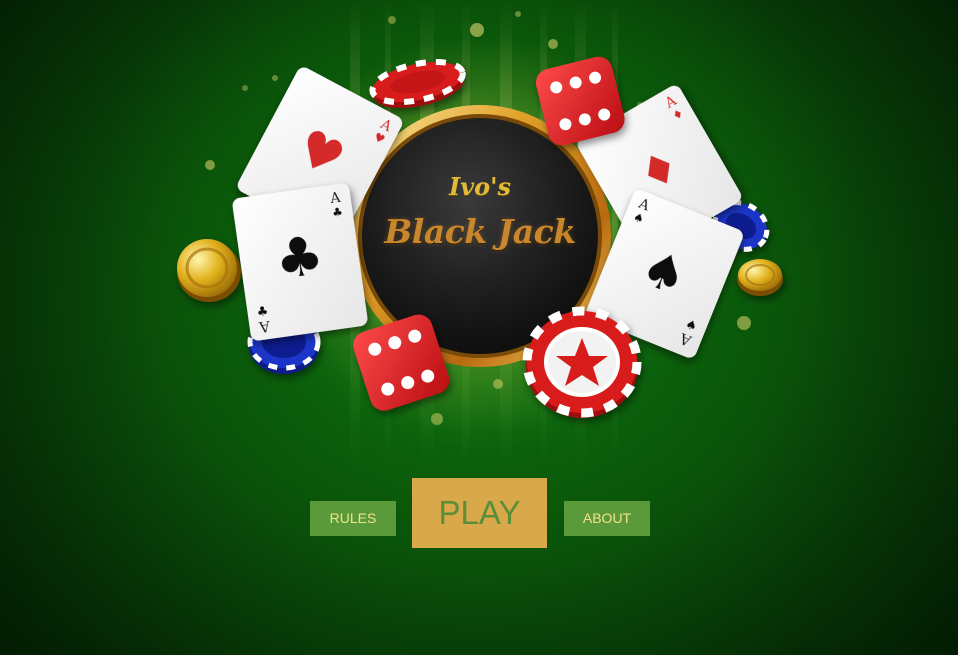 The height and width of the screenshot is (655, 958). I want to click on card-ace-clubs: A ♣ ♣ ♣ A, so click(300, 262).